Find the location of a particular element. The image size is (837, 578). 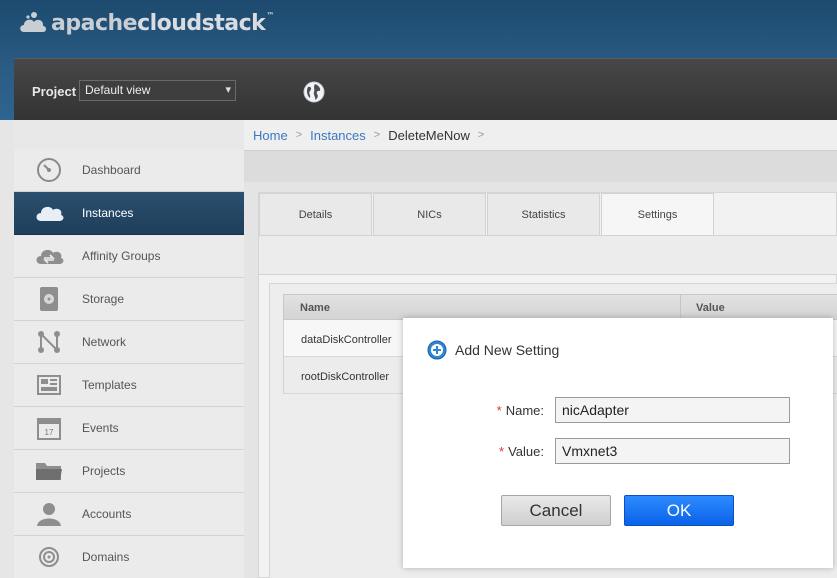

cloudstack-logo: apachecloudstack™ is located at coordinates (146, 23).